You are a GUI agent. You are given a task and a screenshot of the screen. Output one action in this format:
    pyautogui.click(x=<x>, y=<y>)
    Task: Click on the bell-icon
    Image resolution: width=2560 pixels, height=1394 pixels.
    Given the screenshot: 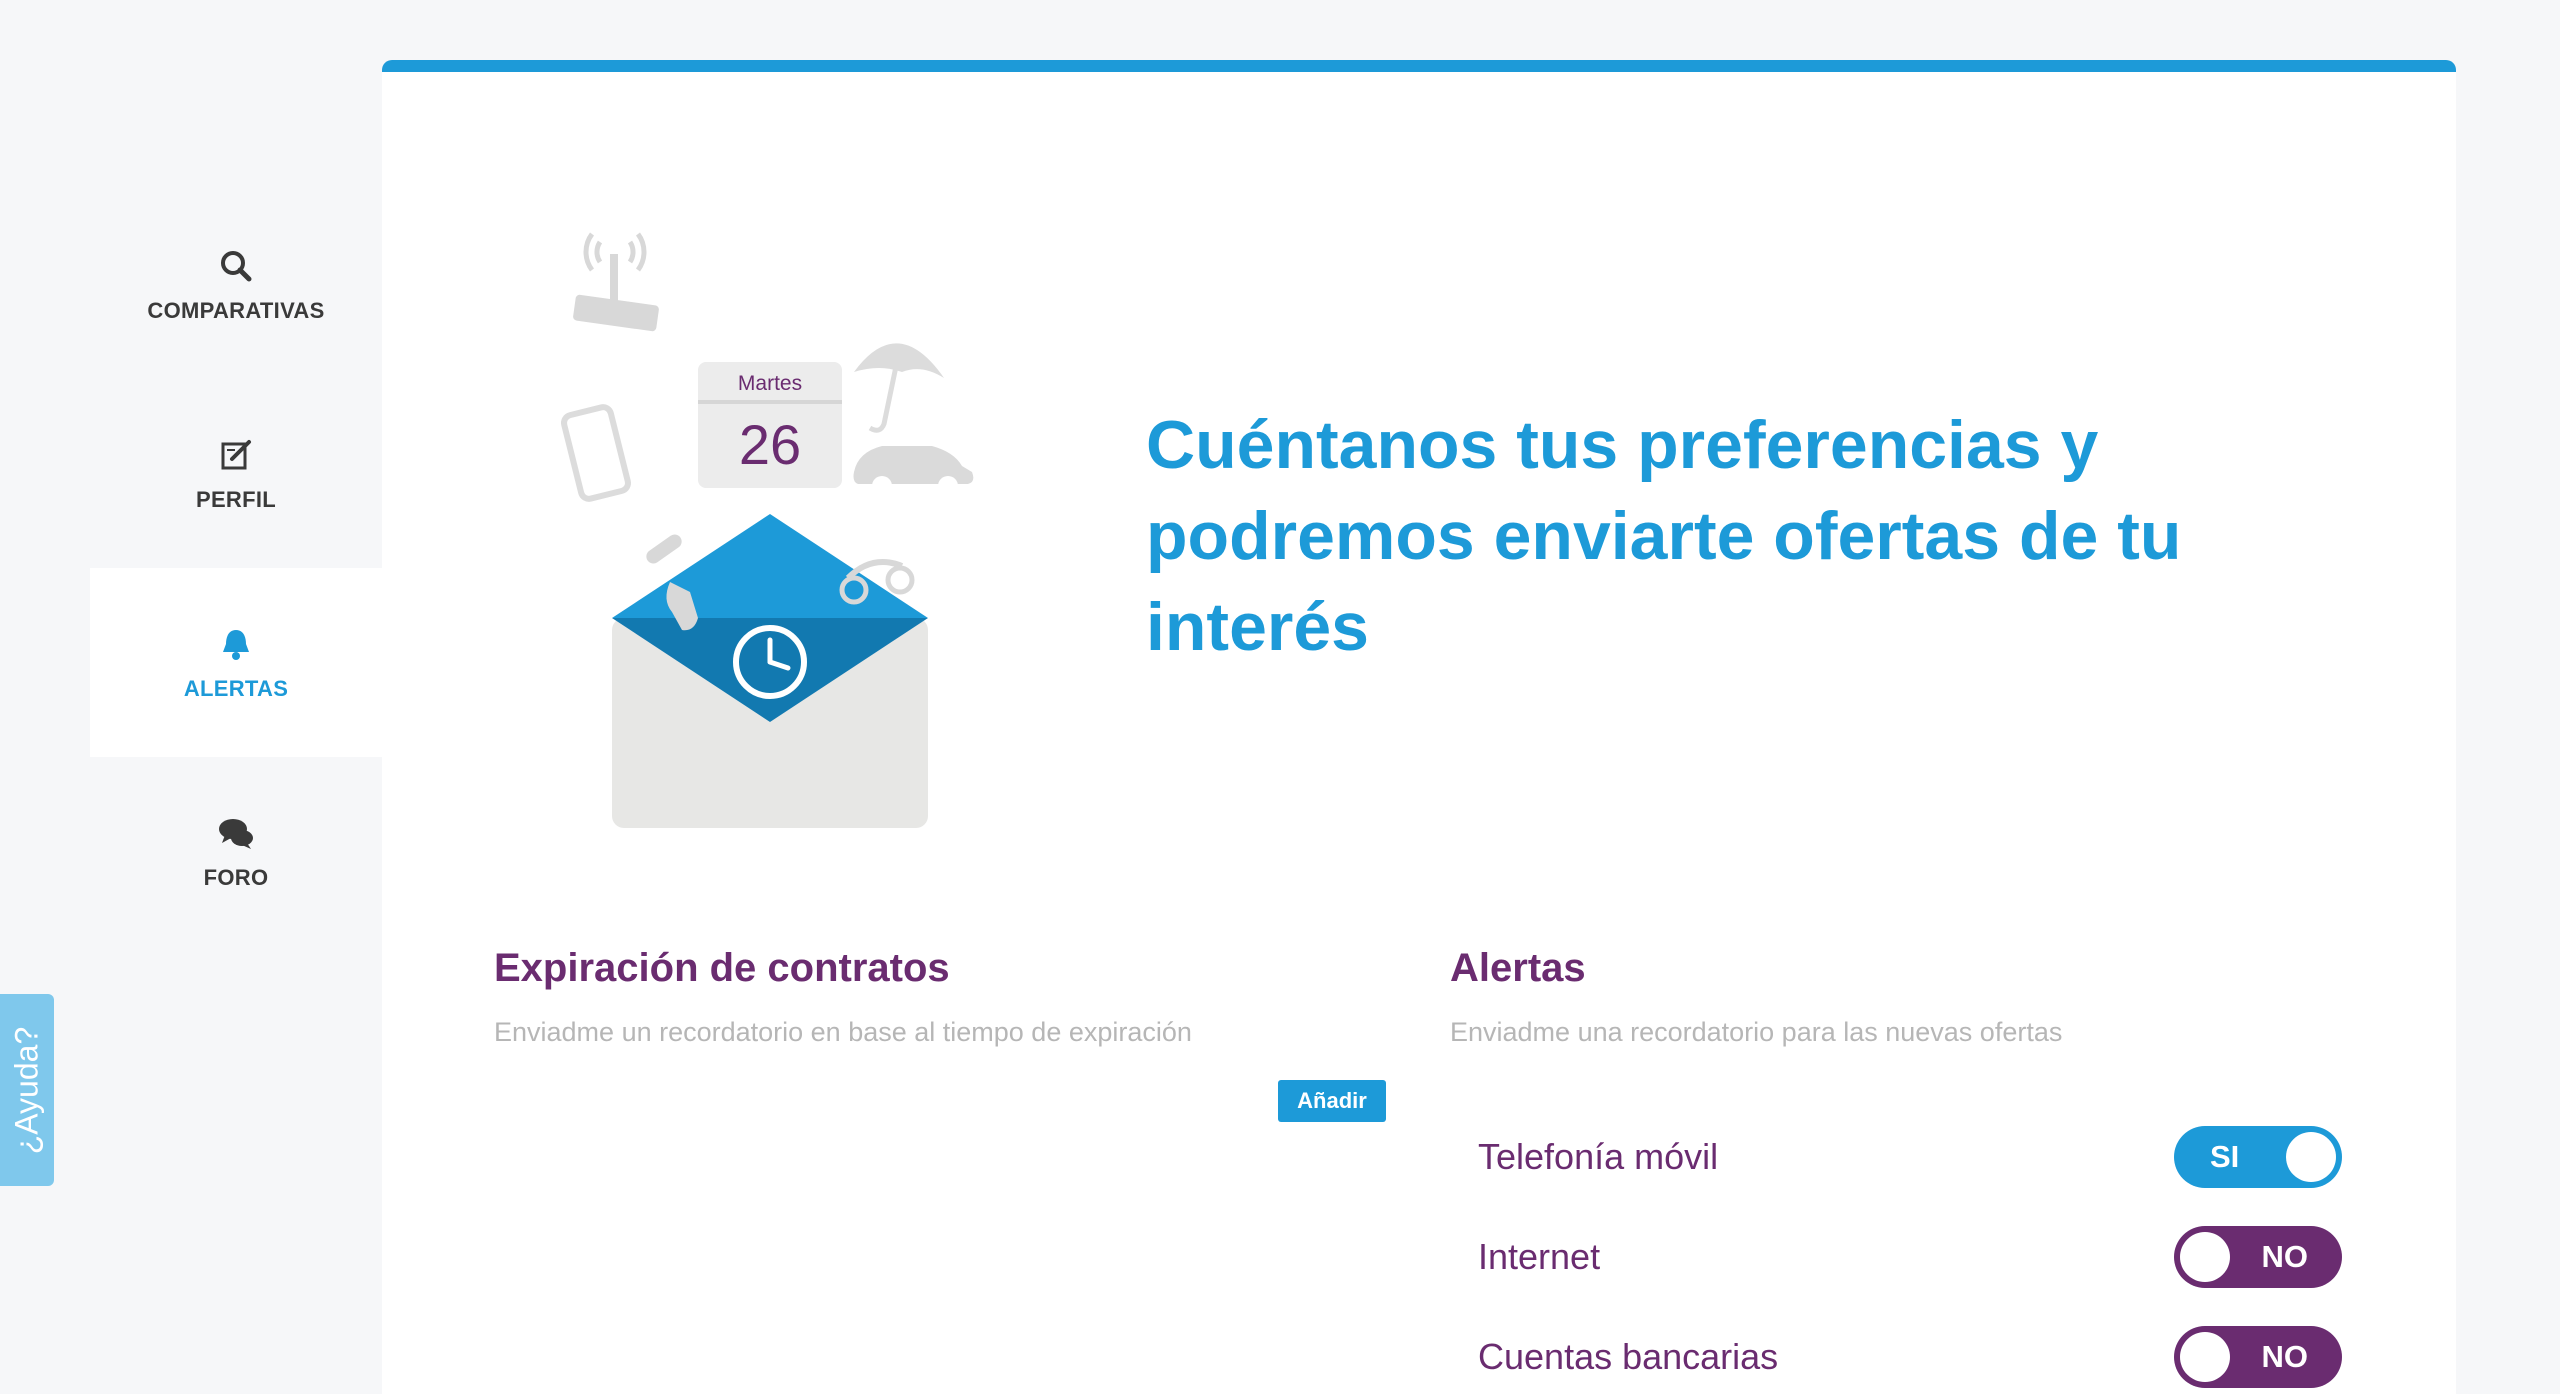 What is the action you would take?
    pyautogui.click(x=236, y=644)
    